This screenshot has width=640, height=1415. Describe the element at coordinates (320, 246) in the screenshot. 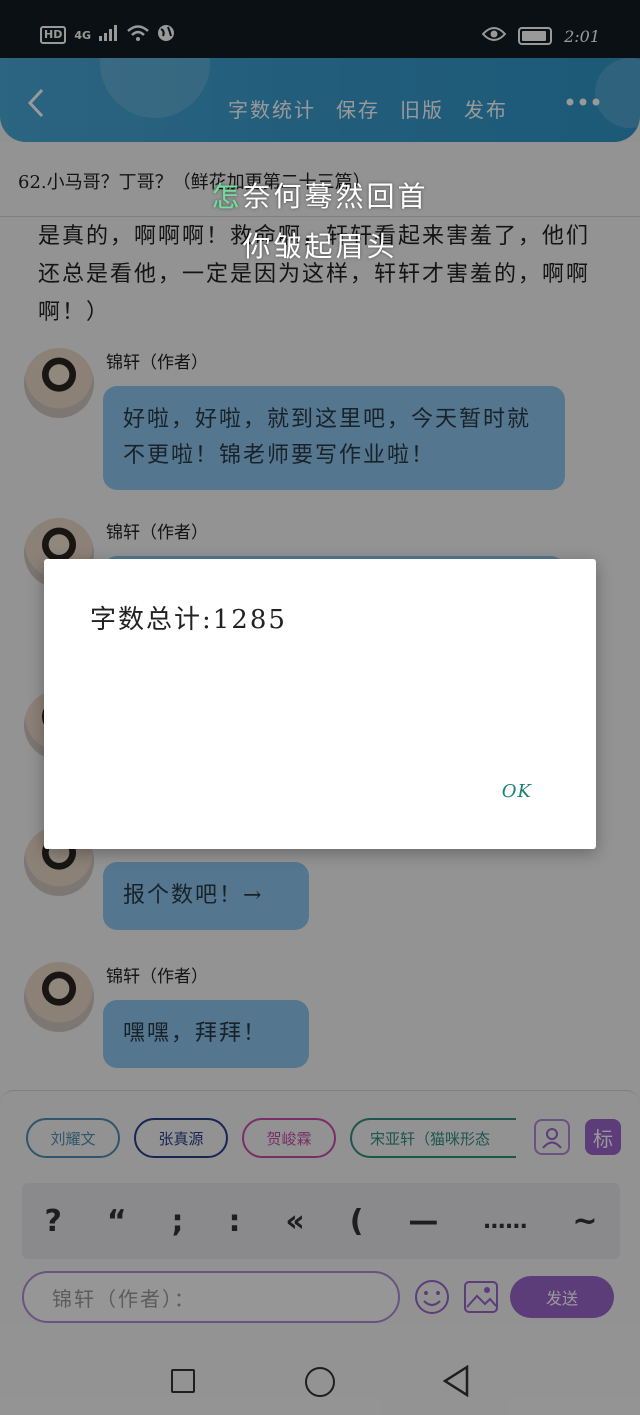

I see `lyrics-line-2: 你皱起眉头` at that location.